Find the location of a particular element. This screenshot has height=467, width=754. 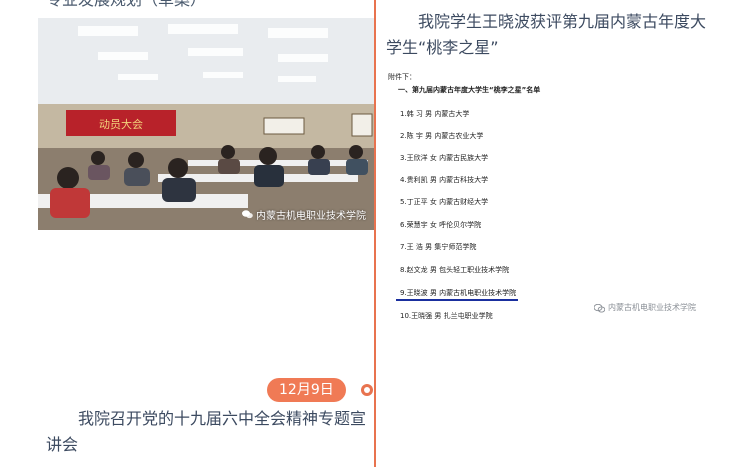

highlight-underline is located at coordinates (457, 300).